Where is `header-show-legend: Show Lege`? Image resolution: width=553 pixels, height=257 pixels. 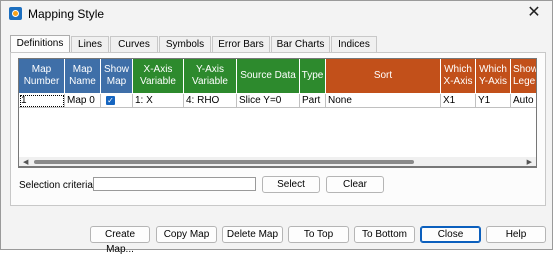 header-show-legend: Show Lege is located at coordinates (524, 76).